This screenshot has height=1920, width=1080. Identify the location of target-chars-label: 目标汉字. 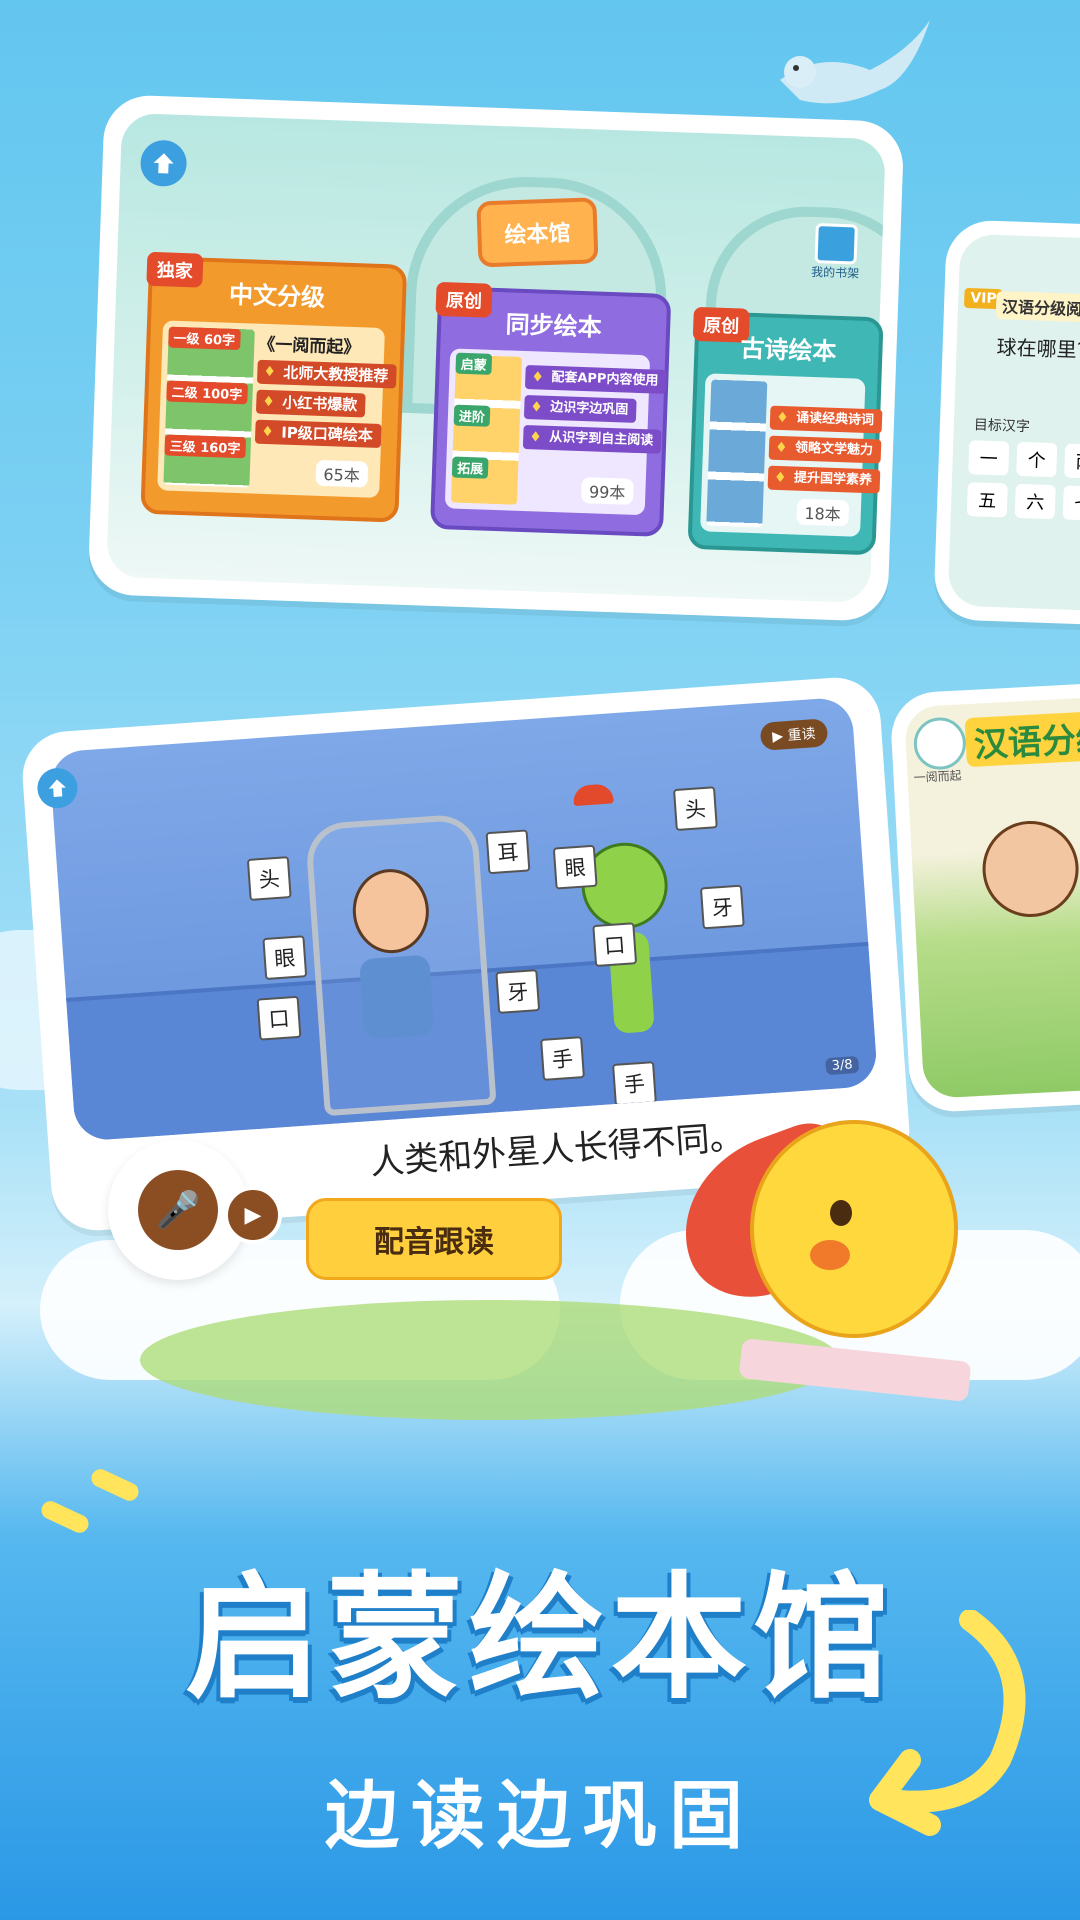
(1002, 426).